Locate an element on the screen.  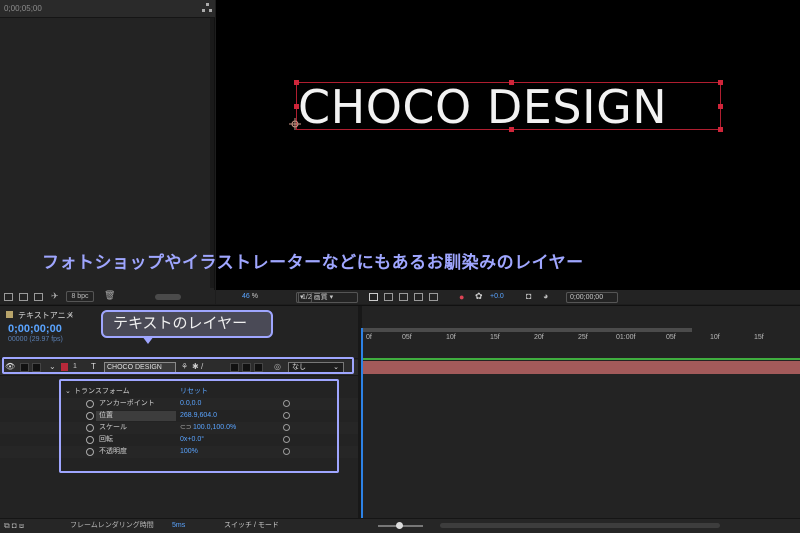
callout-label: テキストのレイヤー is located at coordinates (187, 324).